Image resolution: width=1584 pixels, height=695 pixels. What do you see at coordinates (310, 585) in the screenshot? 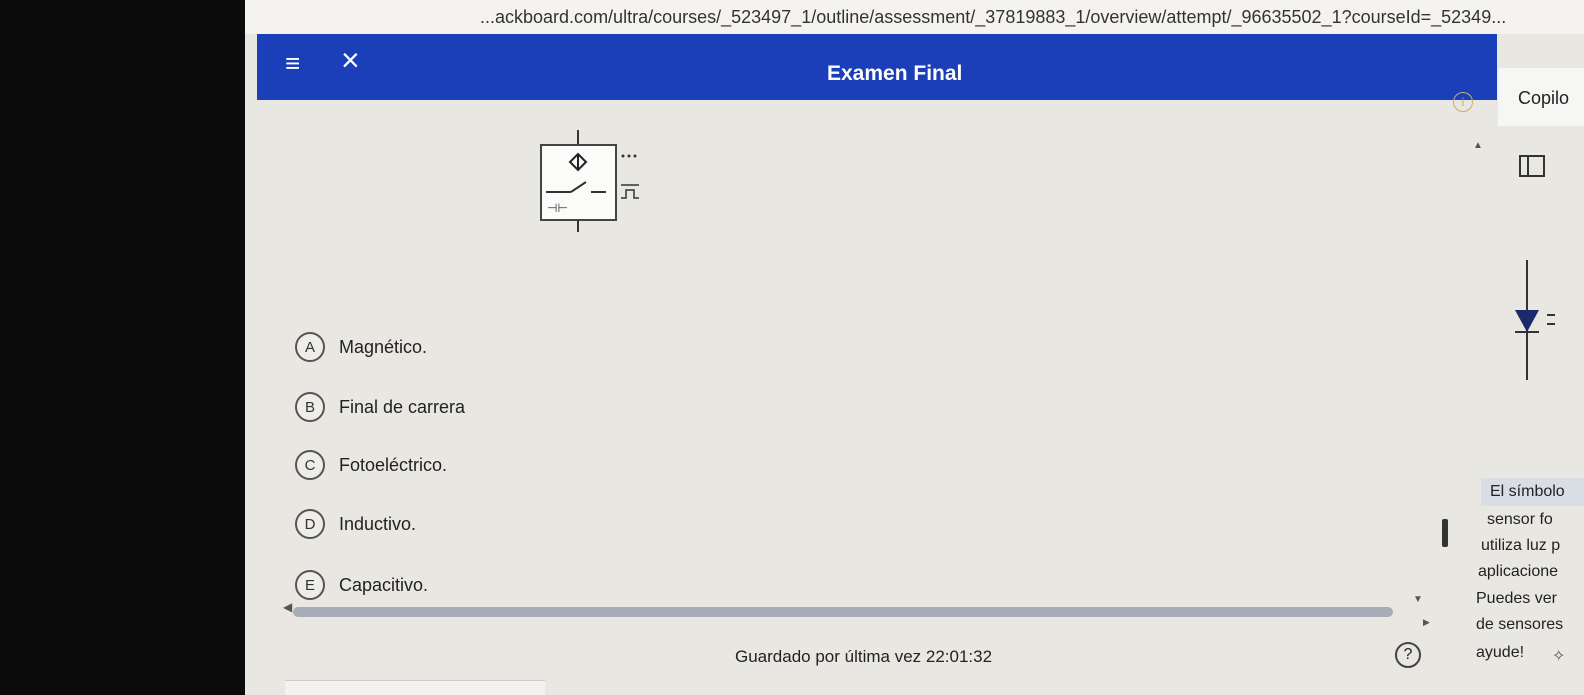
I see `option-letter-badge: E` at bounding box center [310, 585].